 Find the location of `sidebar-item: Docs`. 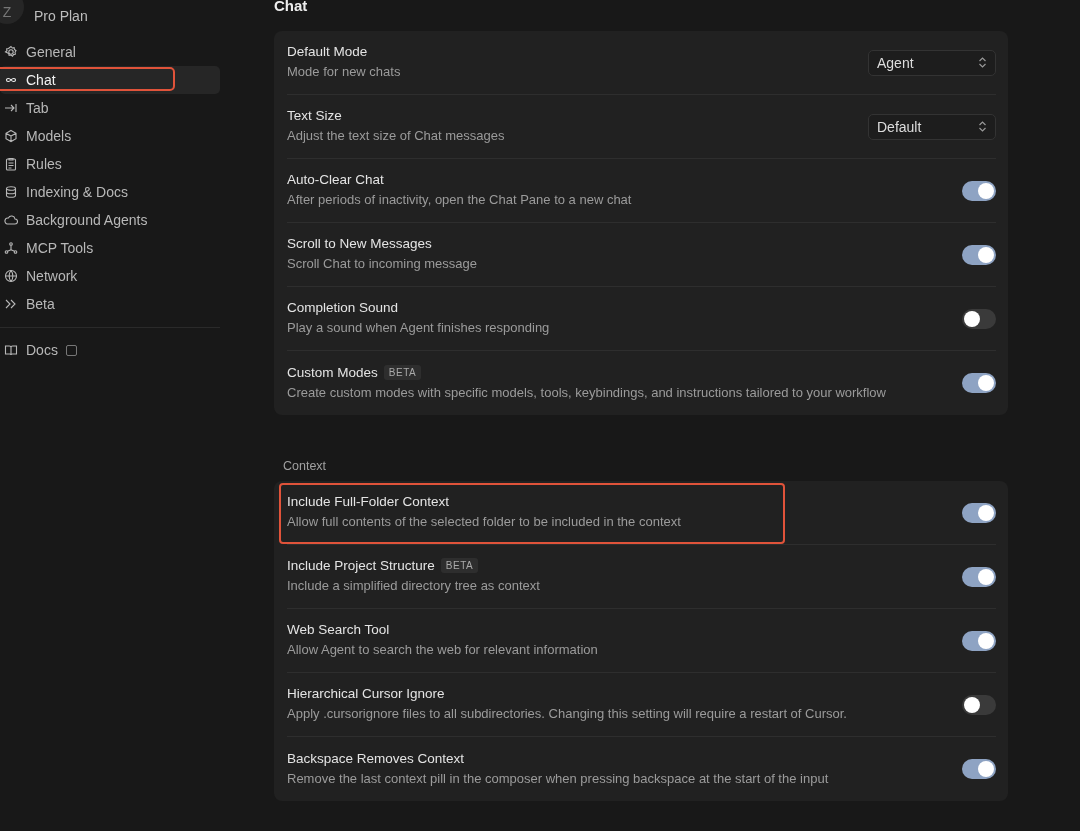

sidebar-item: Docs is located at coordinates (110, 350).